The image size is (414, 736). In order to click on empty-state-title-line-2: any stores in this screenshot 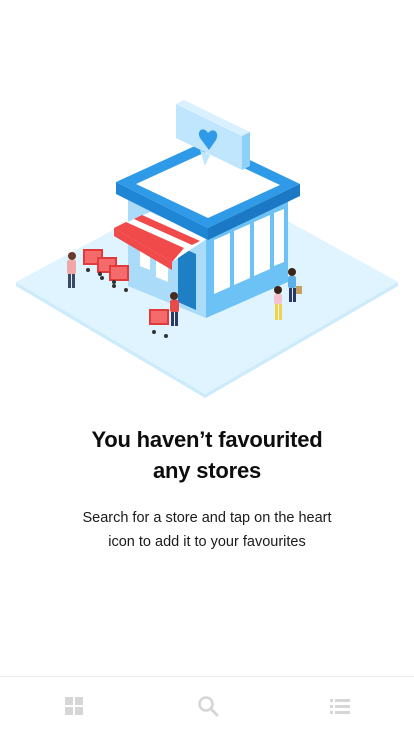, I will do `click(207, 470)`.